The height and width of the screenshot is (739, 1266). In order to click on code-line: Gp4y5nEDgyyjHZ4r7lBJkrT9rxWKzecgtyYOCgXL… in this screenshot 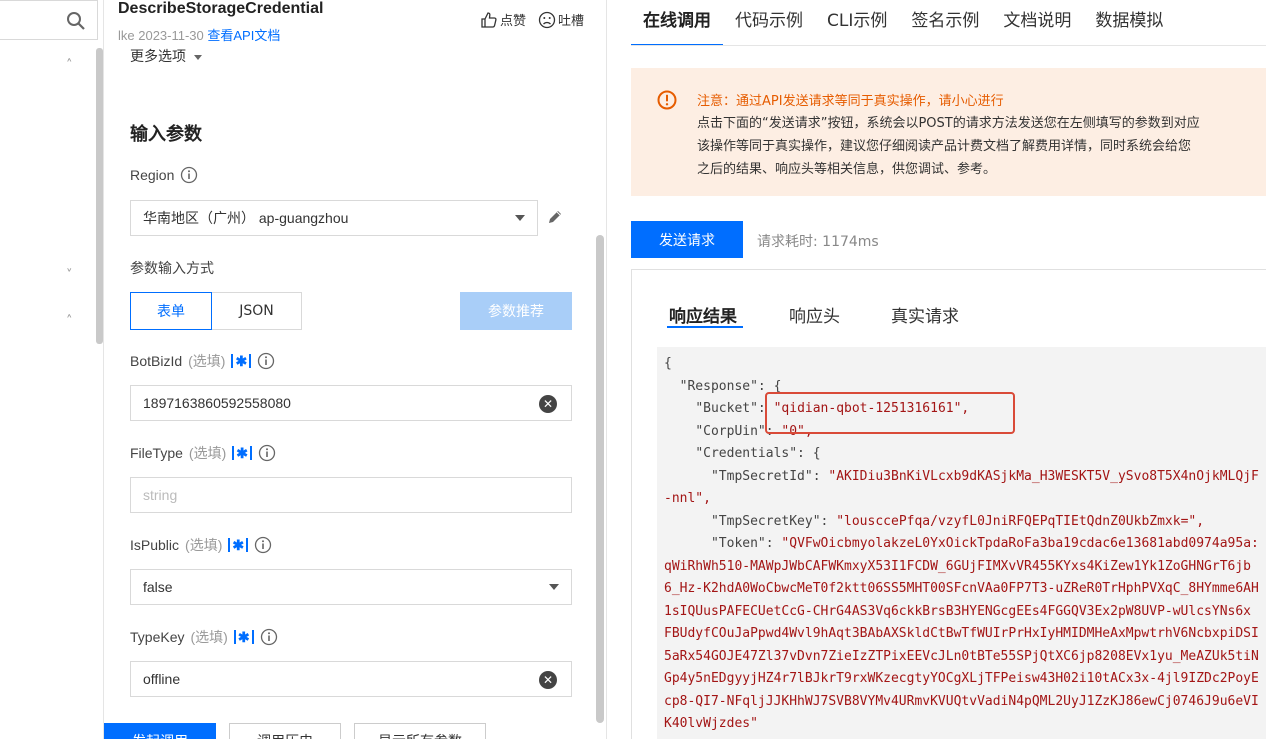, I will do `click(965, 679)`.